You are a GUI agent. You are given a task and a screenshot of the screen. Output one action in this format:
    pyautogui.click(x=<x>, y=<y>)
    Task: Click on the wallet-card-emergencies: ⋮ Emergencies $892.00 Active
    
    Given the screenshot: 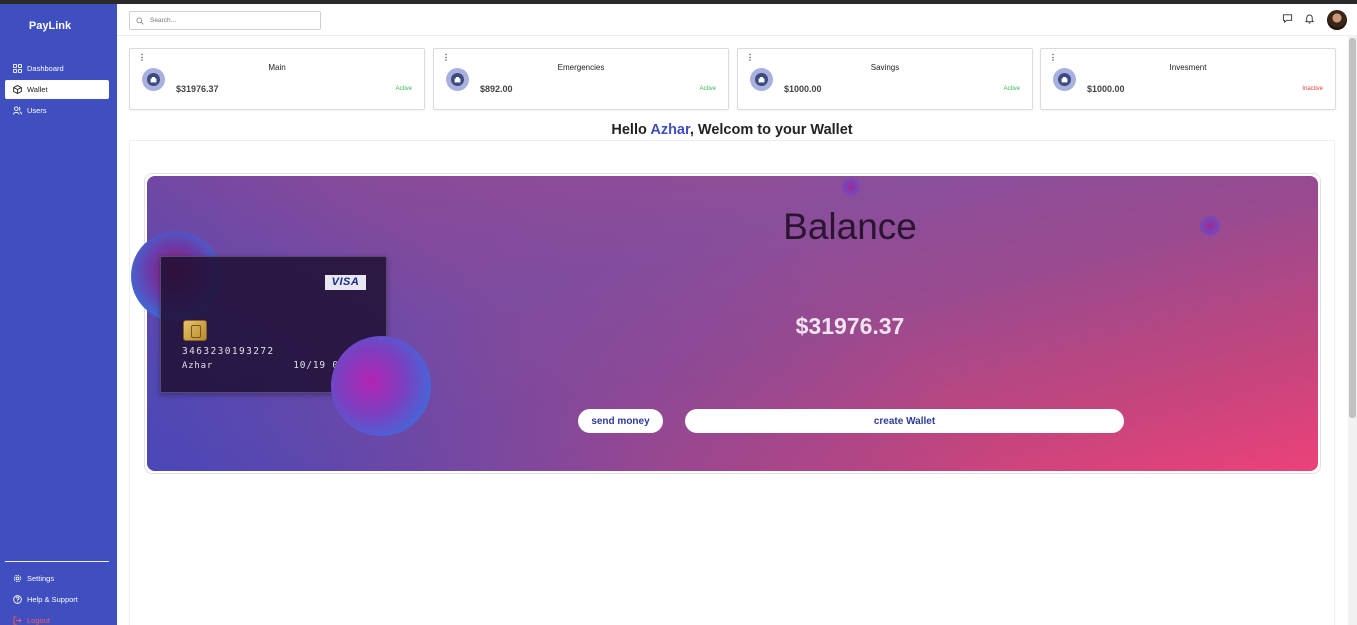 What is the action you would take?
    pyautogui.click(x=581, y=79)
    